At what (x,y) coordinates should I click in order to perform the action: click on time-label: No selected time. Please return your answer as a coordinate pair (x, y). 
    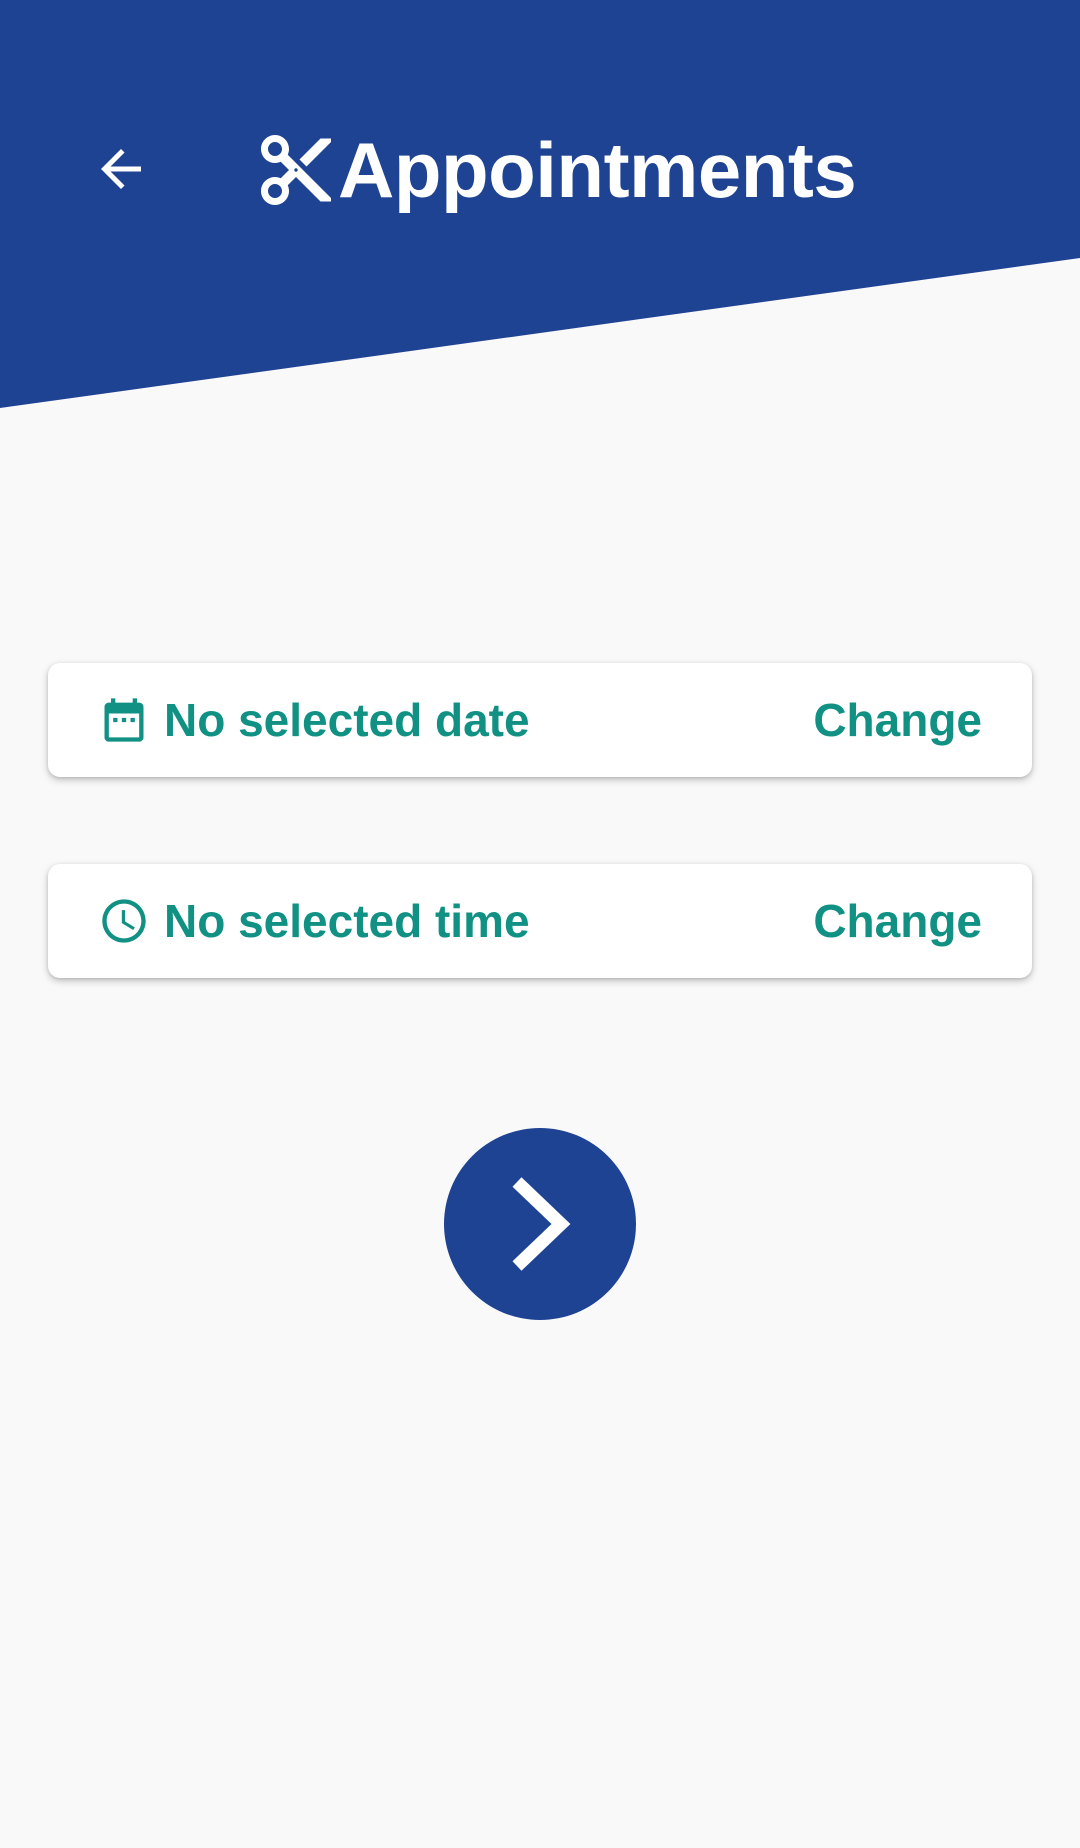
    Looking at the image, I should click on (347, 921).